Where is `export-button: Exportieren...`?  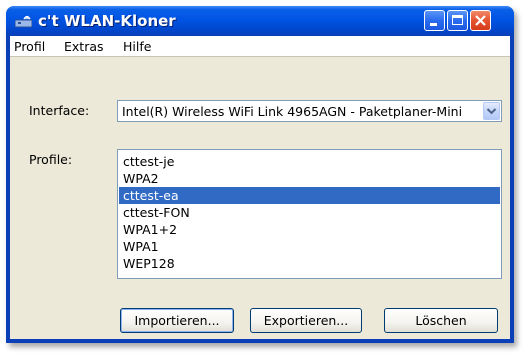 export-button: Exportieren... is located at coordinates (306, 320).